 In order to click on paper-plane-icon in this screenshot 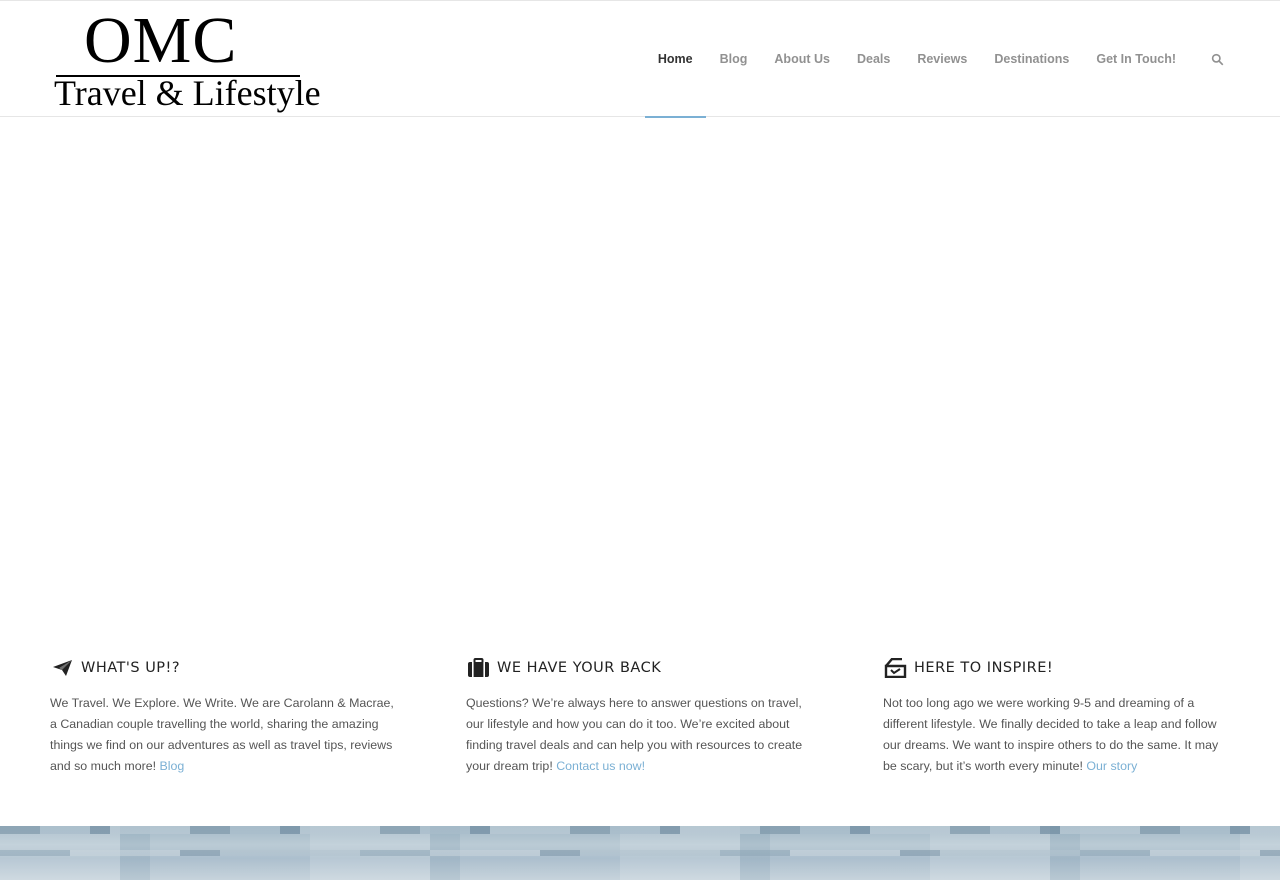, I will do `click(62, 668)`.